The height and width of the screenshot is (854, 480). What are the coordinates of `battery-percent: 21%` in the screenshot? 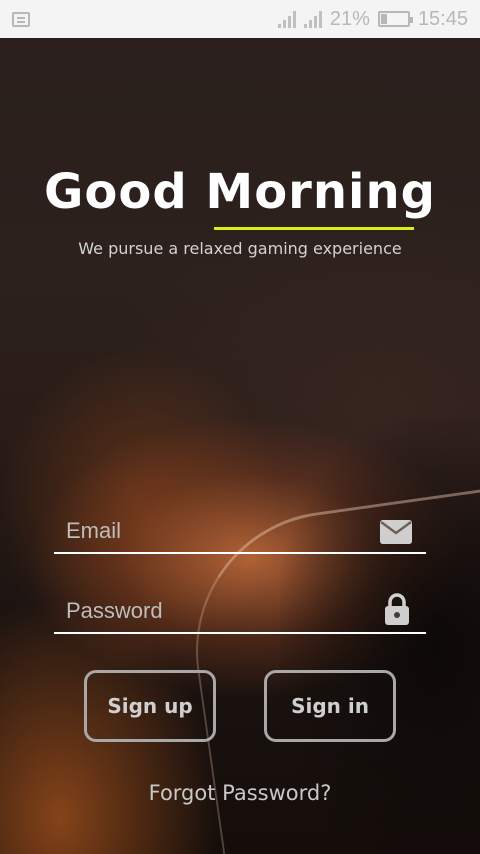 It's located at (349, 18).